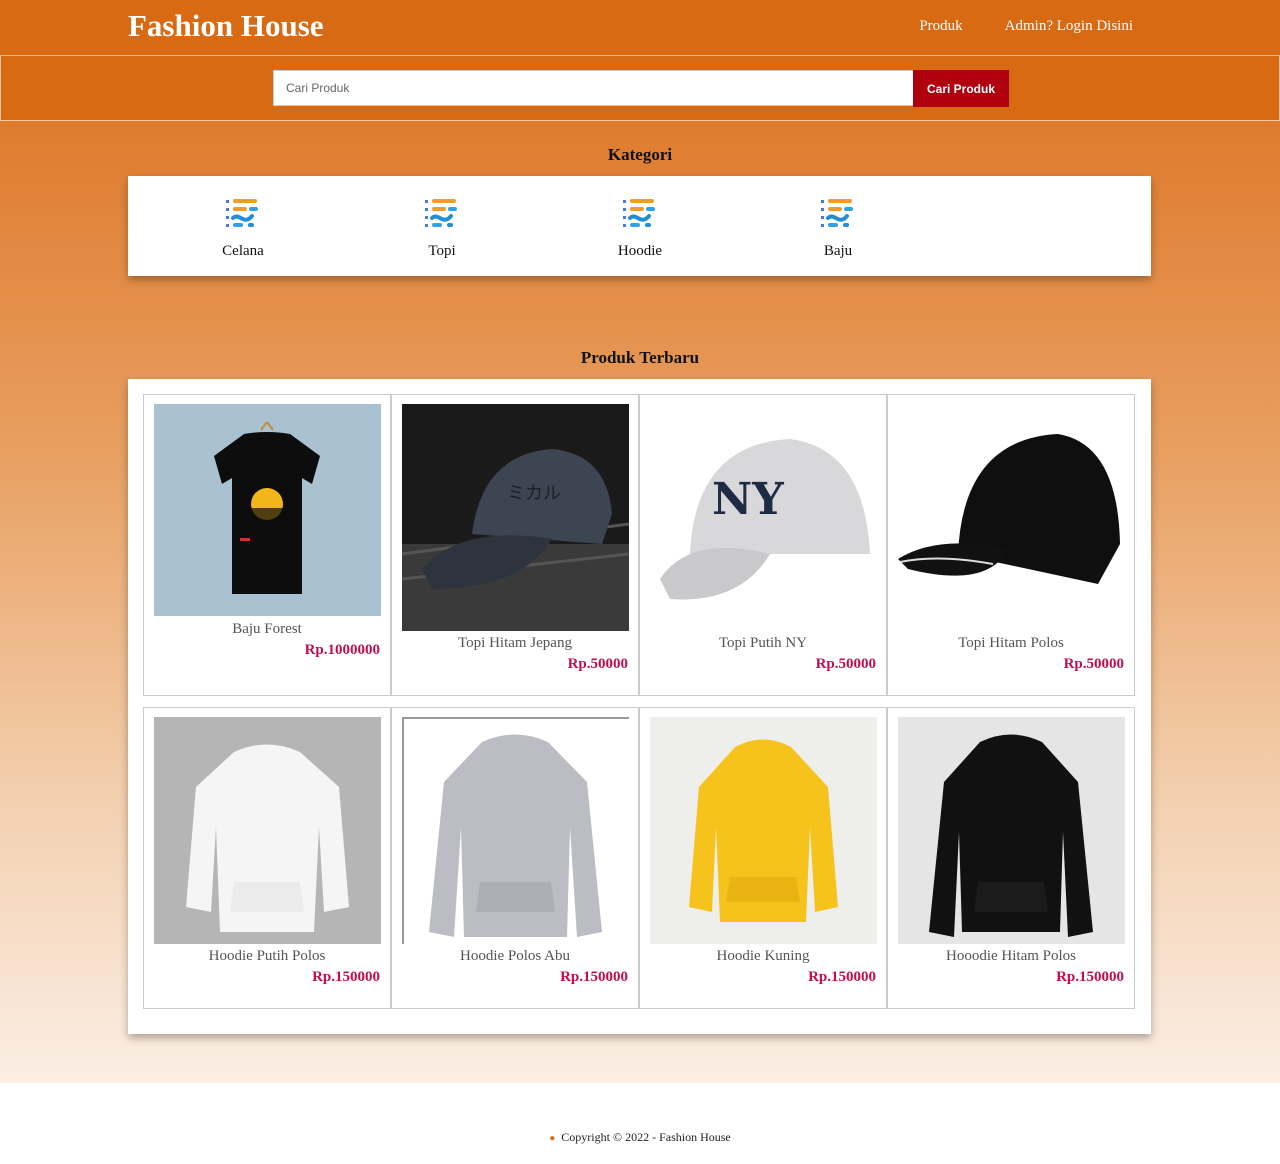 This screenshot has height=1164, width=1280. I want to click on product-image-hoodie-grey, so click(515, 830).